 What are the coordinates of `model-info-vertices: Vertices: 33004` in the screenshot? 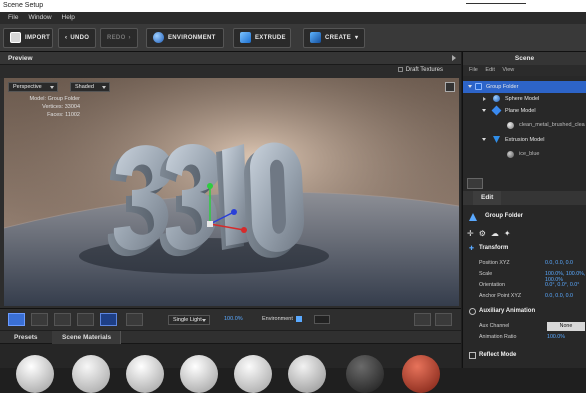 It's located at (61, 107).